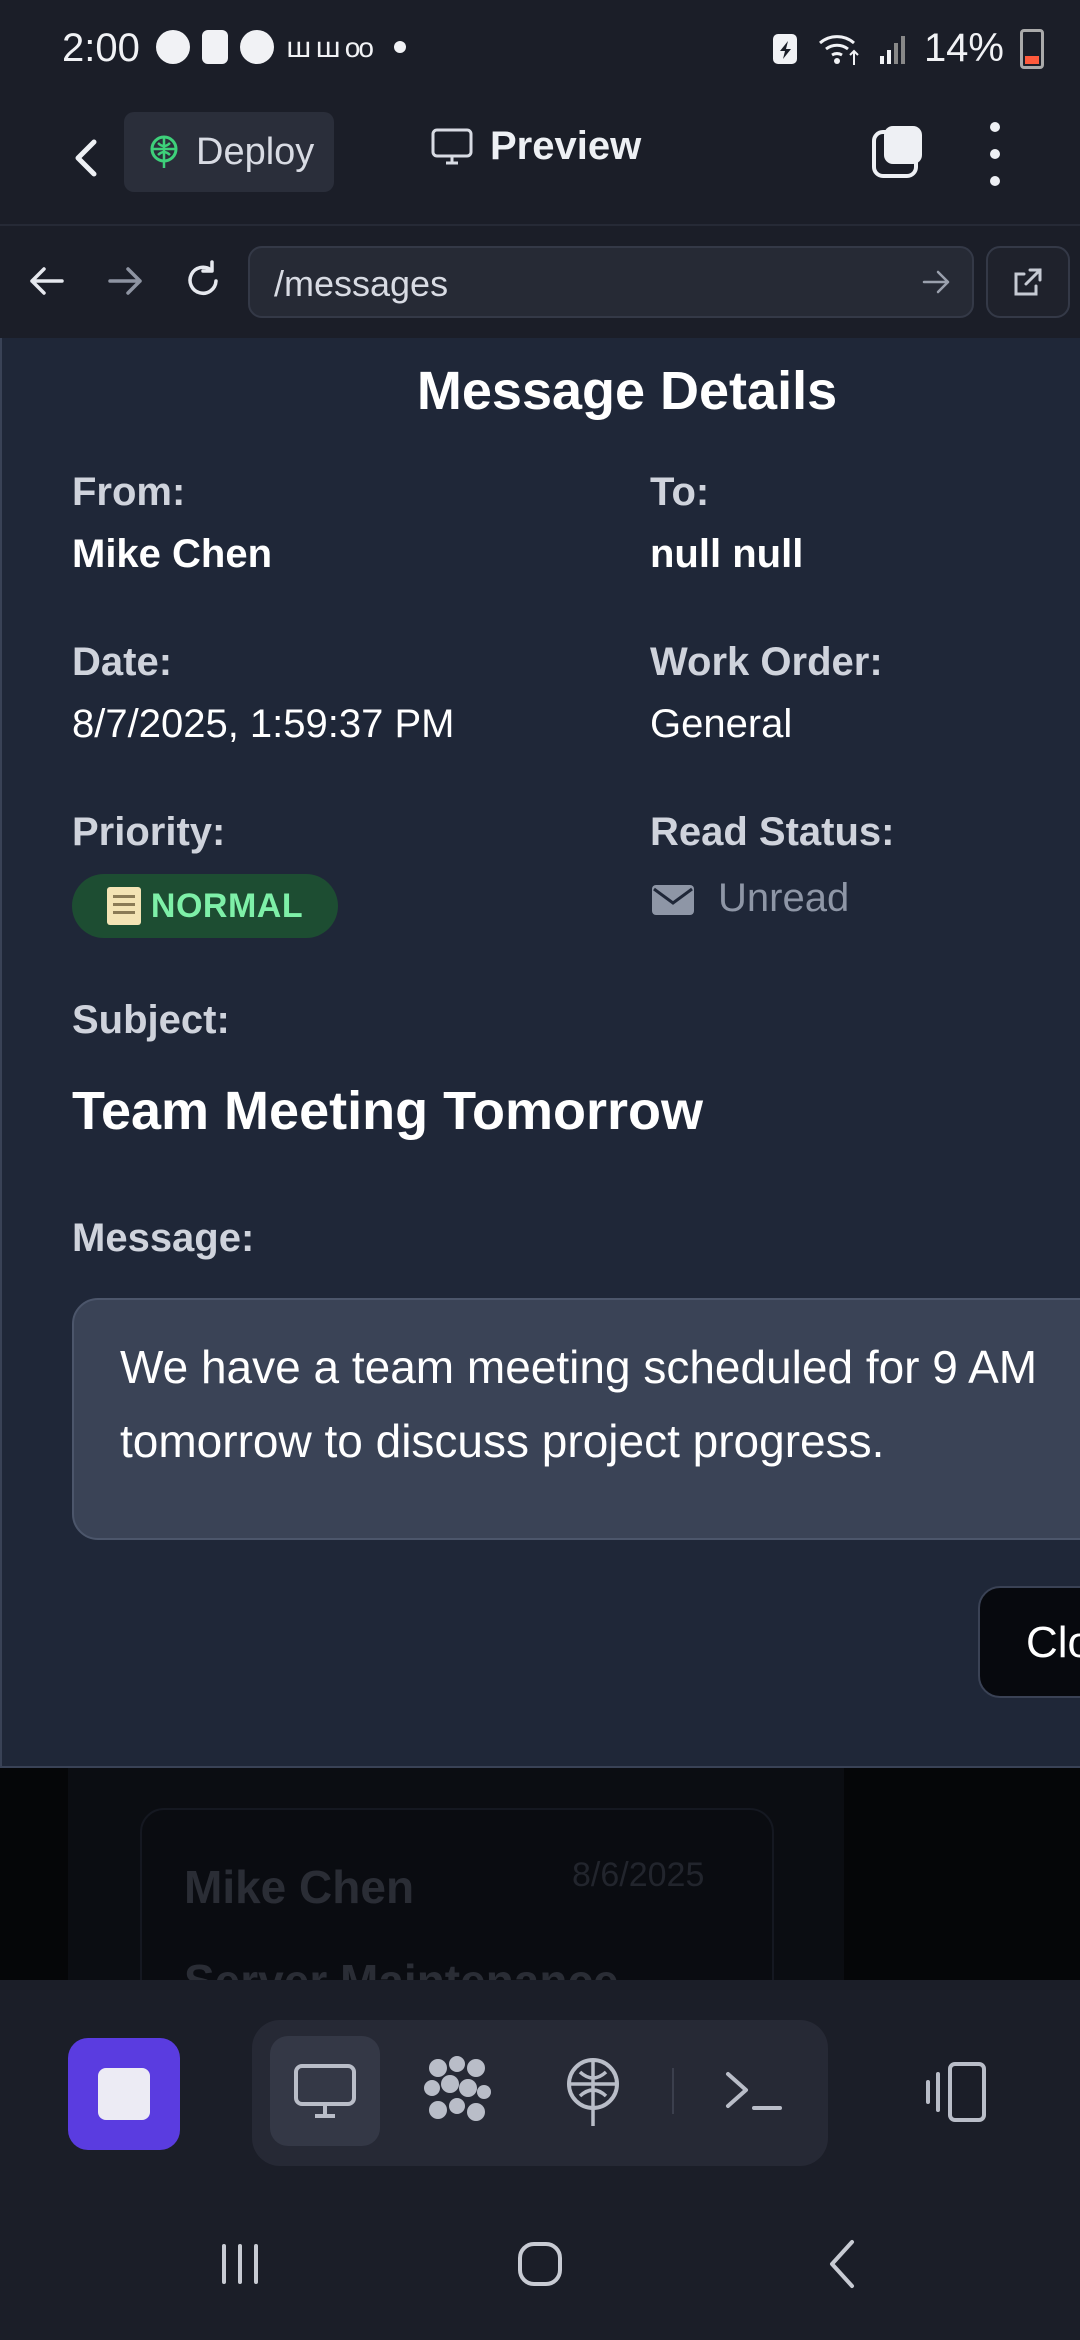 The height and width of the screenshot is (2340, 1080). I want to click on battery-saver-icon, so click(784, 48).